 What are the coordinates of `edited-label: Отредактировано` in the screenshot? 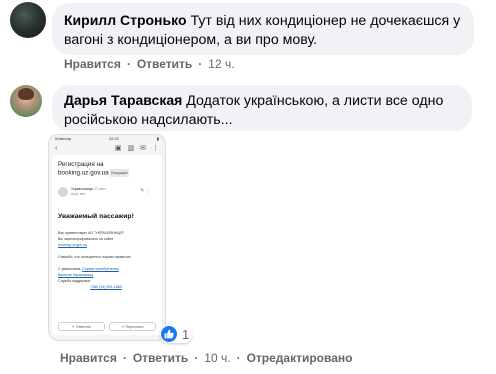 It's located at (300, 358).